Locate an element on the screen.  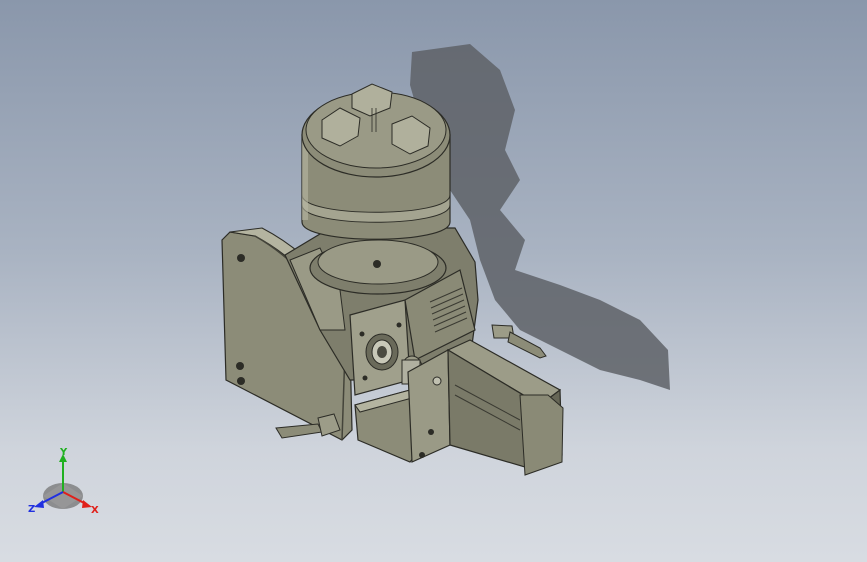
z-axis-label: Z is located at coordinates (32, 509).